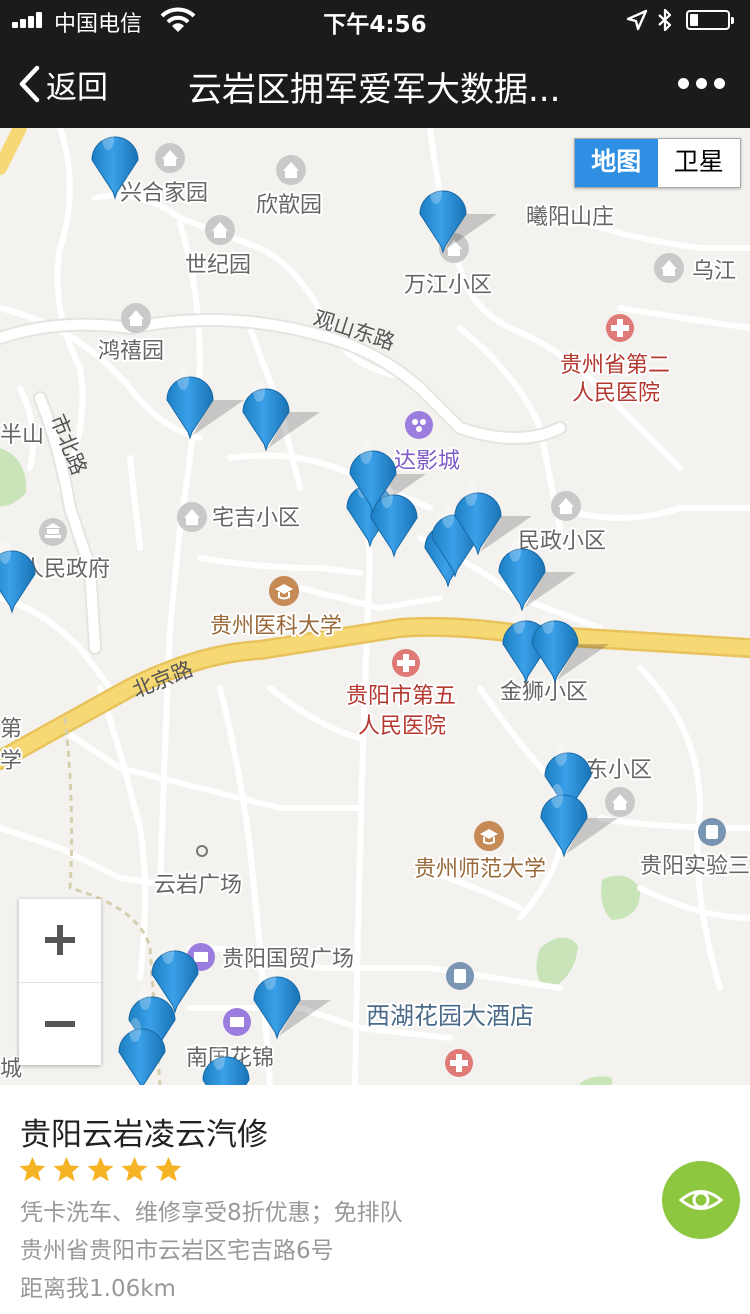 Image resolution: width=750 pixels, height=1314 pixels. I want to click on rating-stars, so click(103, 1170).